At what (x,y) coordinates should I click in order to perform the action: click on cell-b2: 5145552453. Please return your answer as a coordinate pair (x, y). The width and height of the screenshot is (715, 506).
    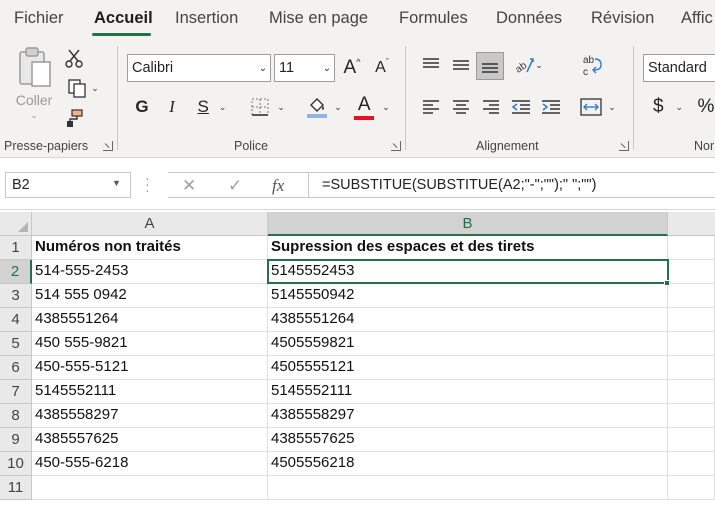
    Looking at the image, I should click on (468, 272).